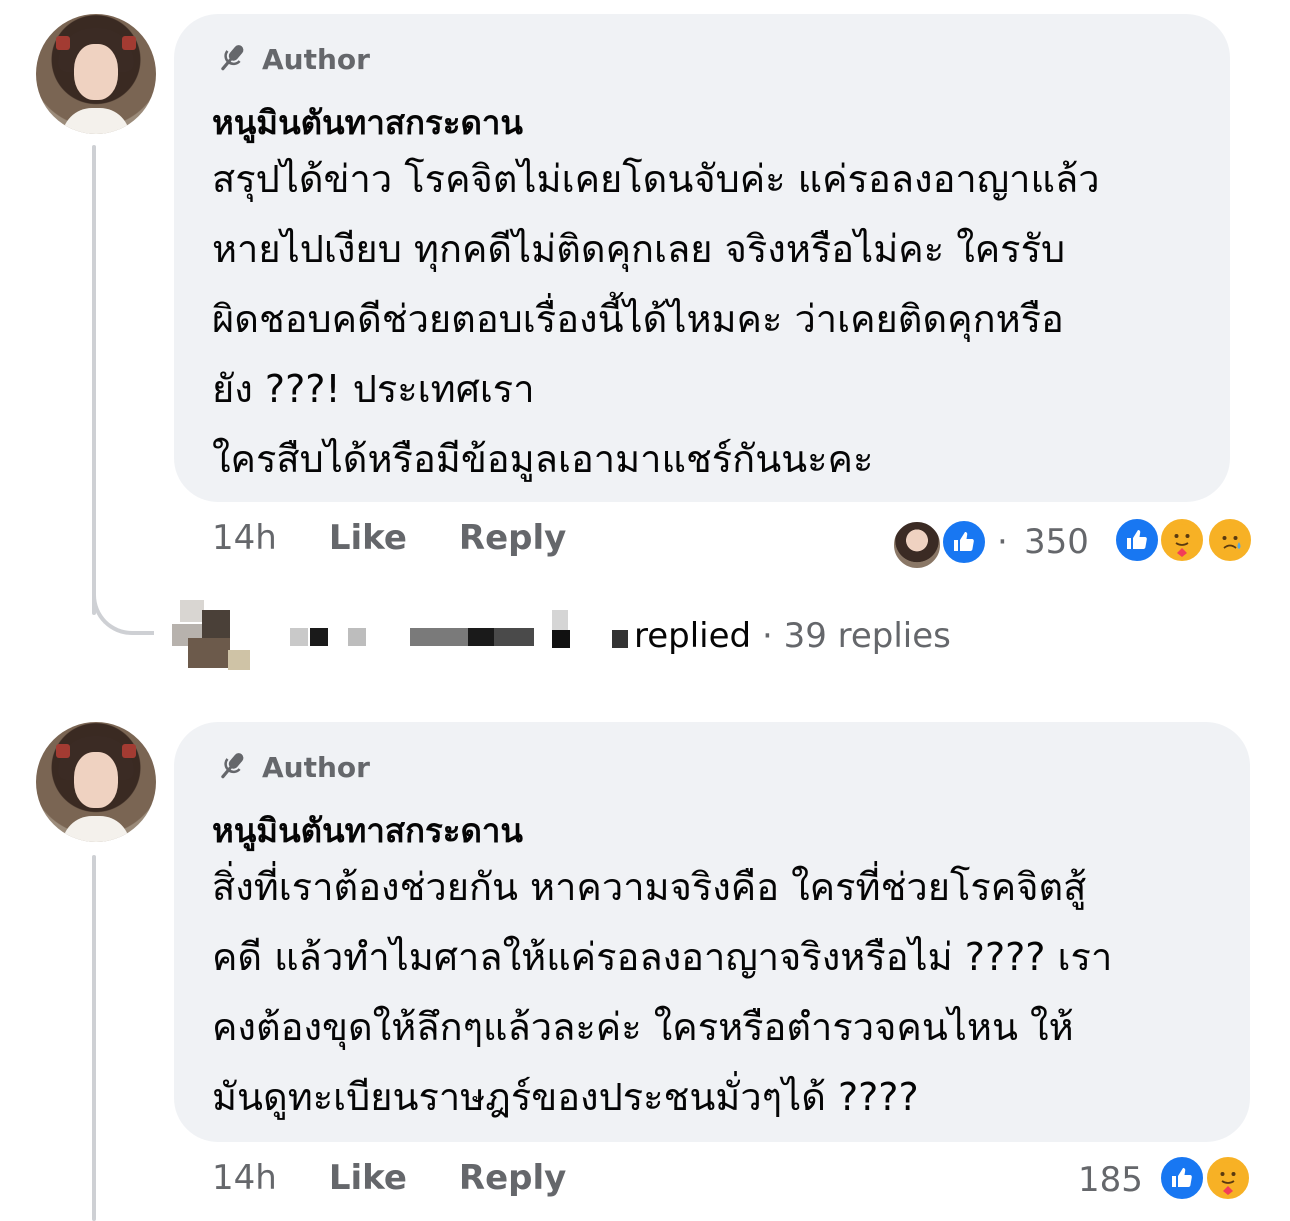  Describe the element at coordinates (1230, 540) in the screenshot. I see `sad-reaction-icon` at that location.